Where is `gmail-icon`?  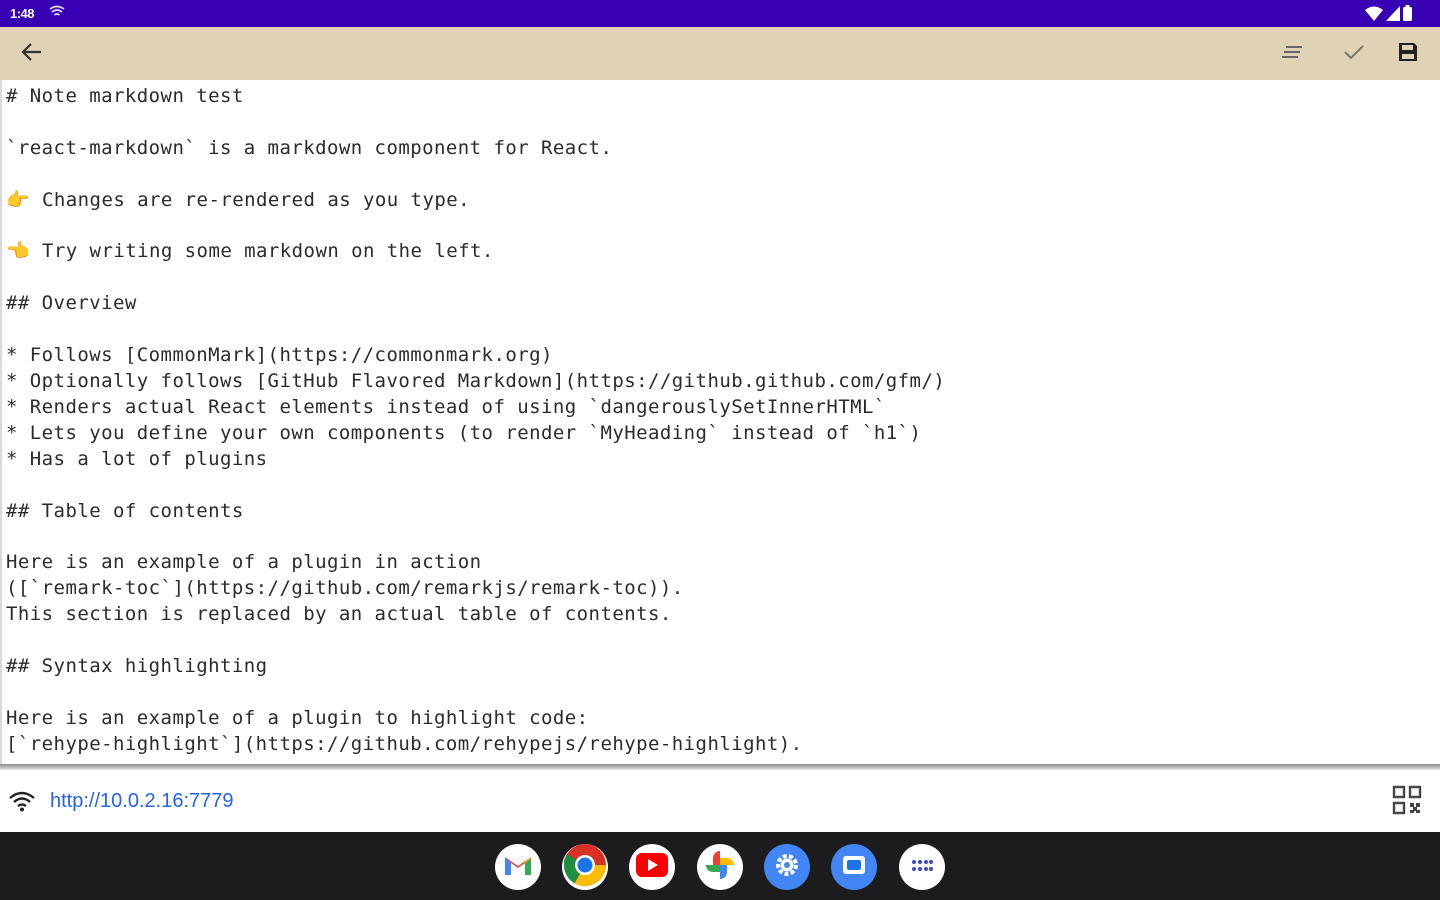
gmail-icon is located at coordinates (518, 867).